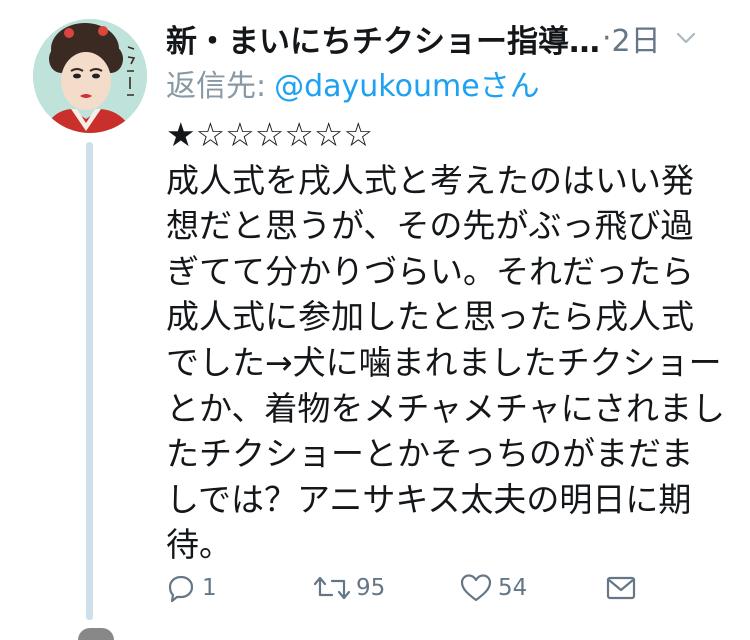 The height and width of the screenshot is (640, 750). What do you see at coordinates (209, 588) in the screenshot?
I see `reply-count: 1` at bounding box center [209, 588].